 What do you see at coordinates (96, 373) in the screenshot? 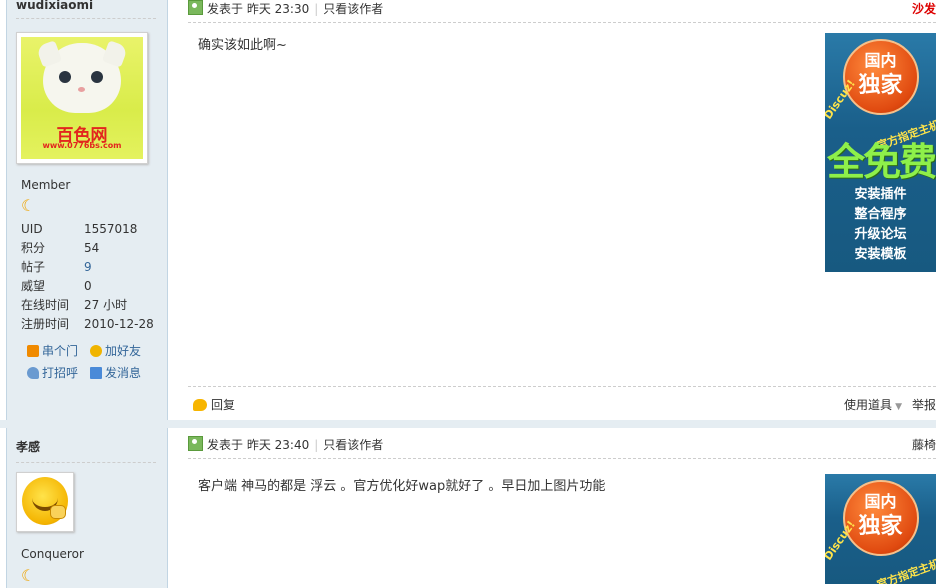
I see `envelope-icon` at bounding box center [96, 373].